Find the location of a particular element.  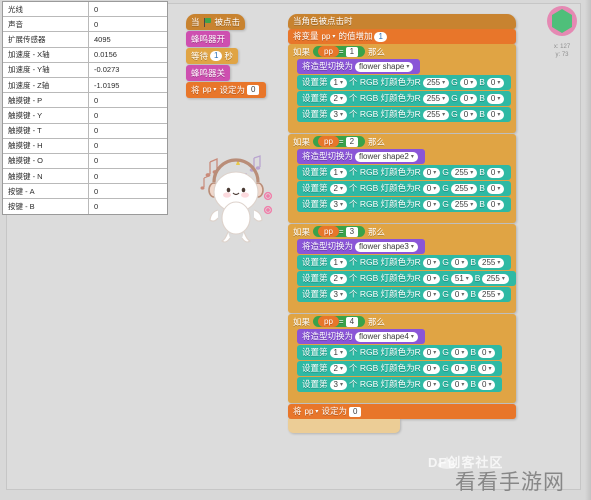

change-amount-input: 1 is located at coordinates (380, 36).